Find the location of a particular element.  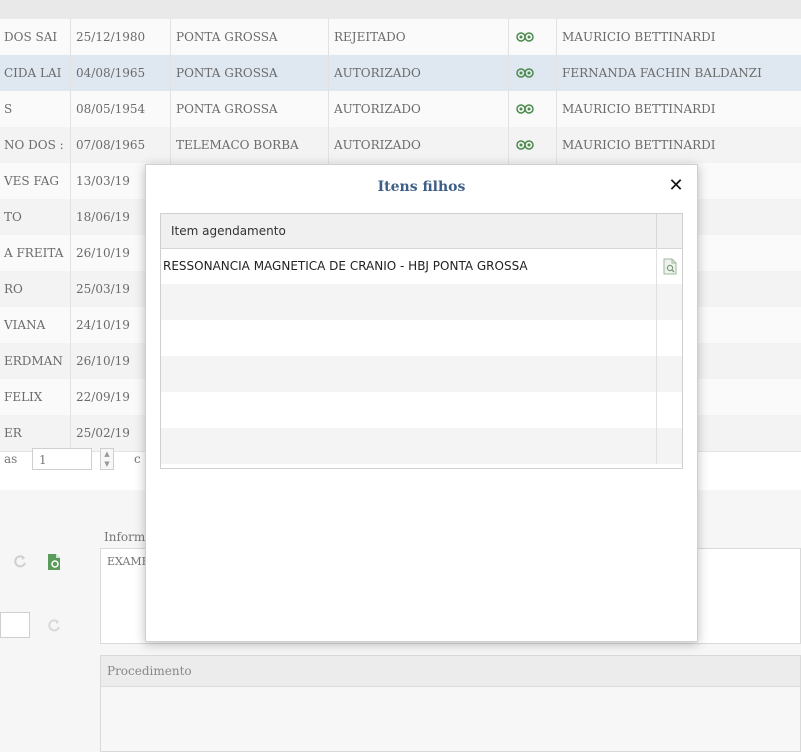

close-icon: ✕ is located at coordinates (676, 186).